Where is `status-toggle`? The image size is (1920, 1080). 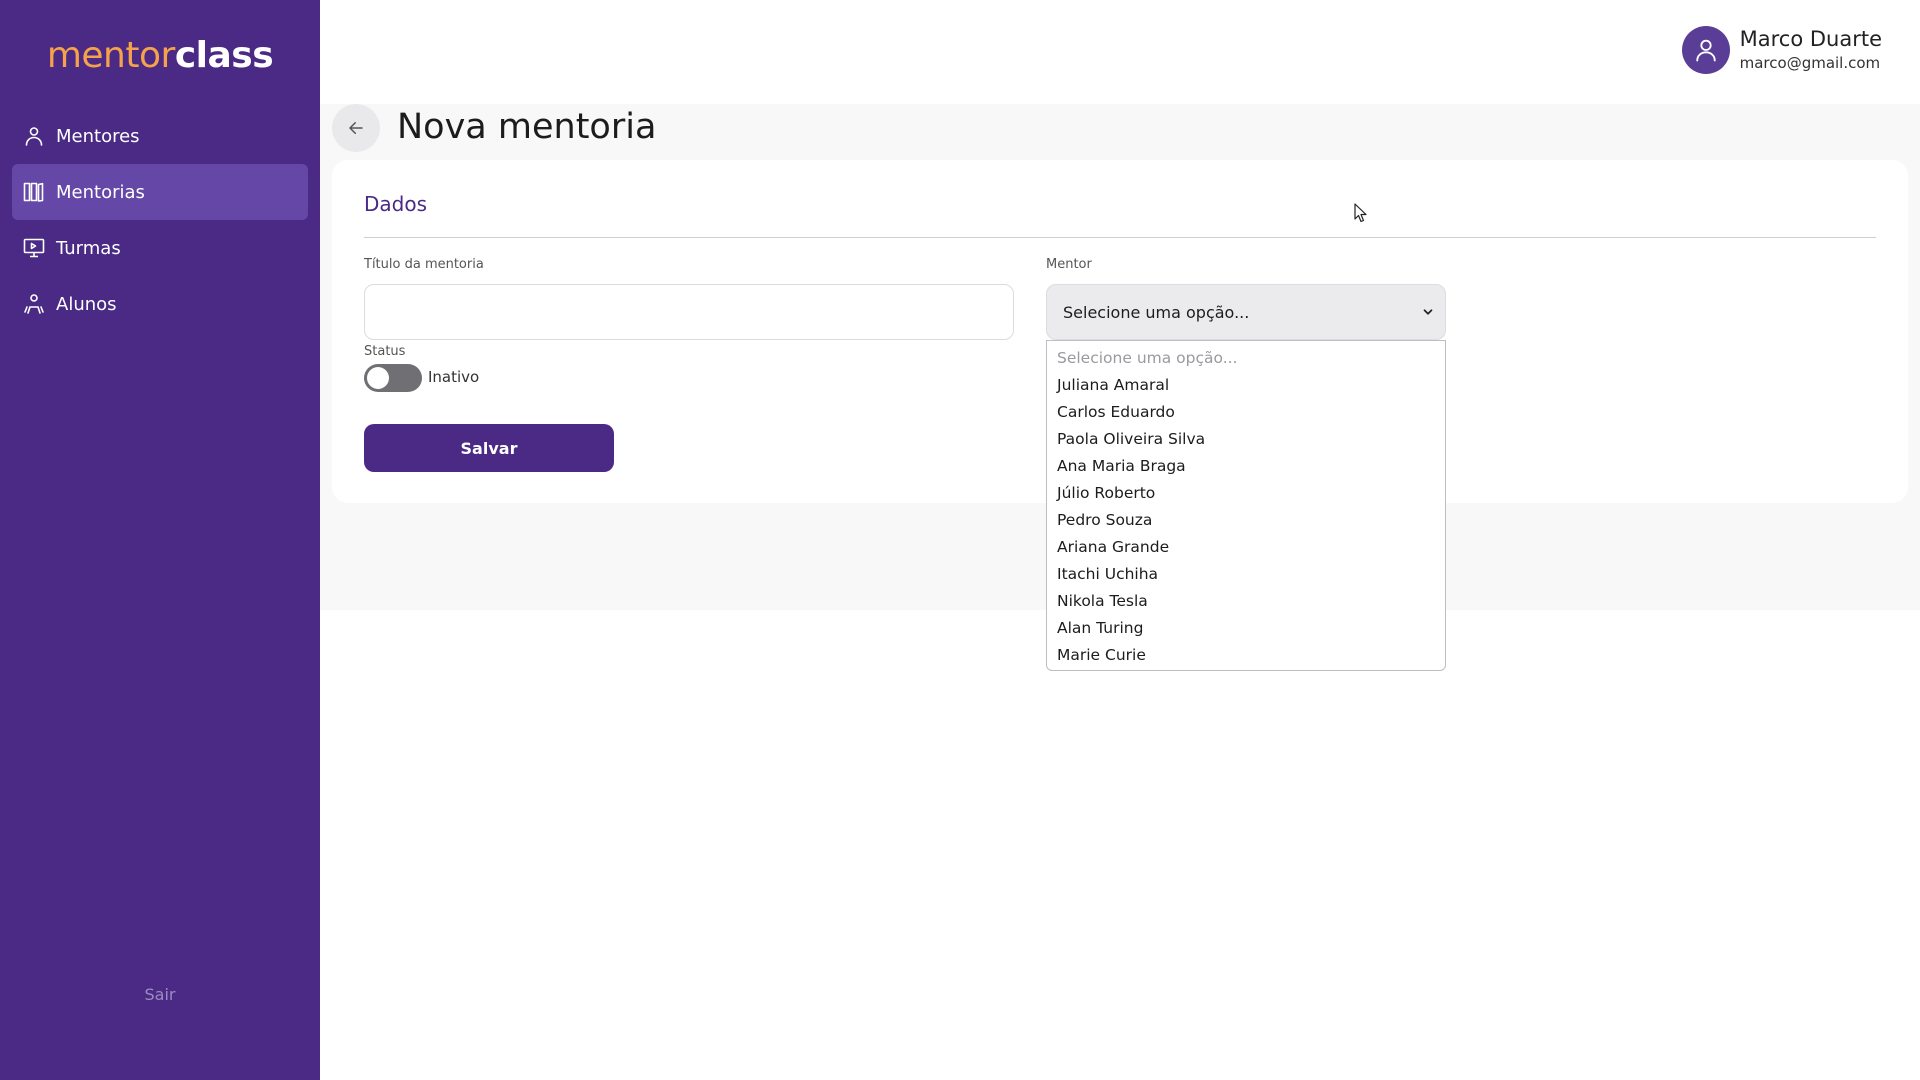
status-toggle is located at coordinates (393, 378).